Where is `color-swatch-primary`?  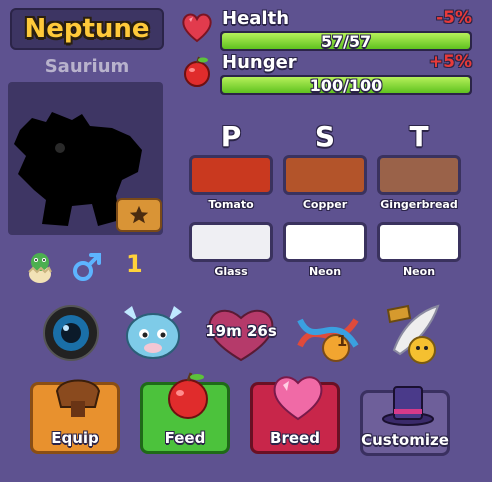
color-swatch-primary is located at coordinates (231, 175).